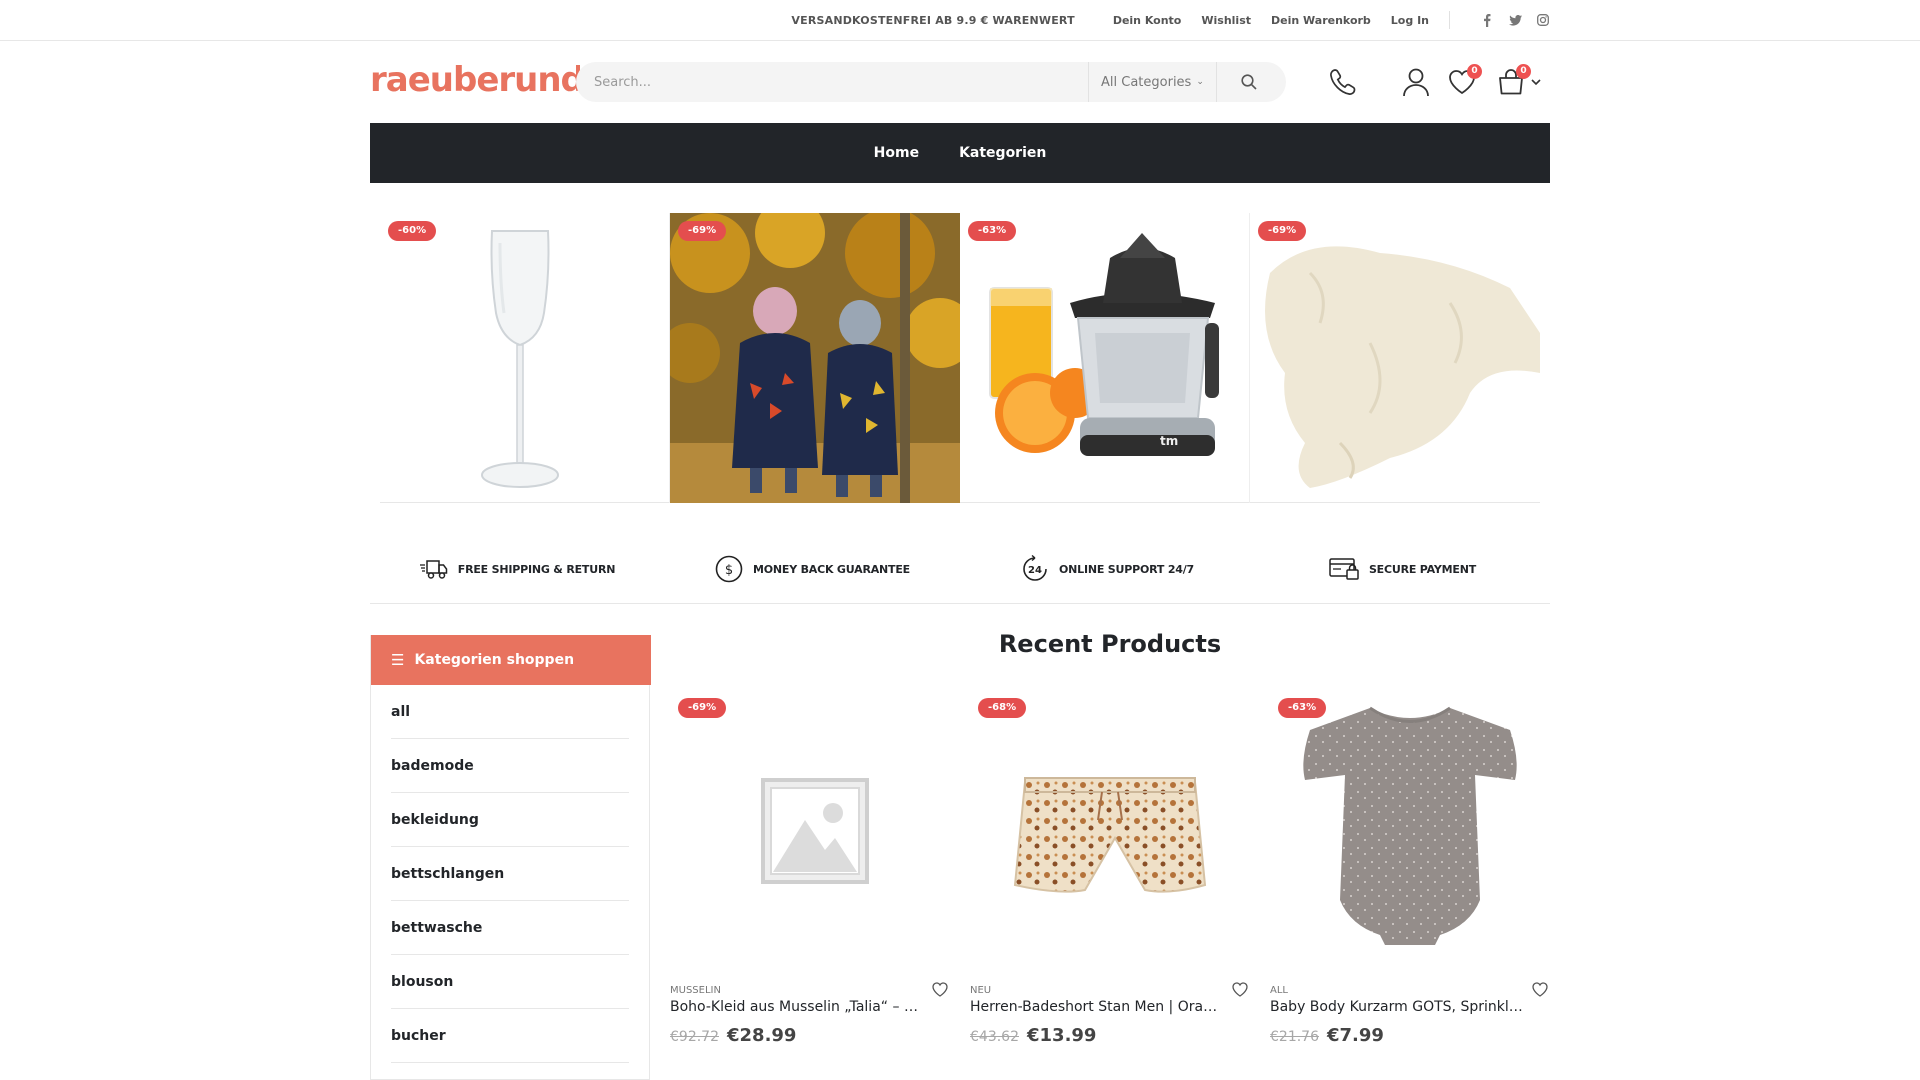 This screenshot has height=1080, width=1920. Describe the element at coordinates (1355, 1035) in the screenshot. I see `sale-price: €7.99` at that location.